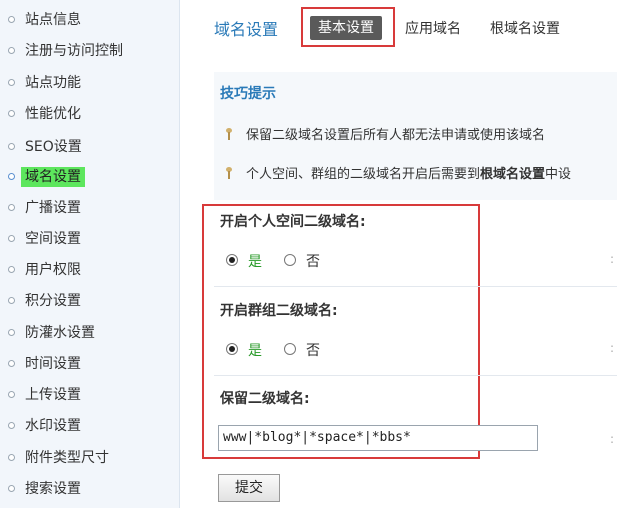 The height and width of the screenshot is (508, 617). Describe the element at coordinates (396, 135) in the screenshot. I see `tip-line: 保留二级域名设置后所有人都无法申请或使用该域名` at that location.